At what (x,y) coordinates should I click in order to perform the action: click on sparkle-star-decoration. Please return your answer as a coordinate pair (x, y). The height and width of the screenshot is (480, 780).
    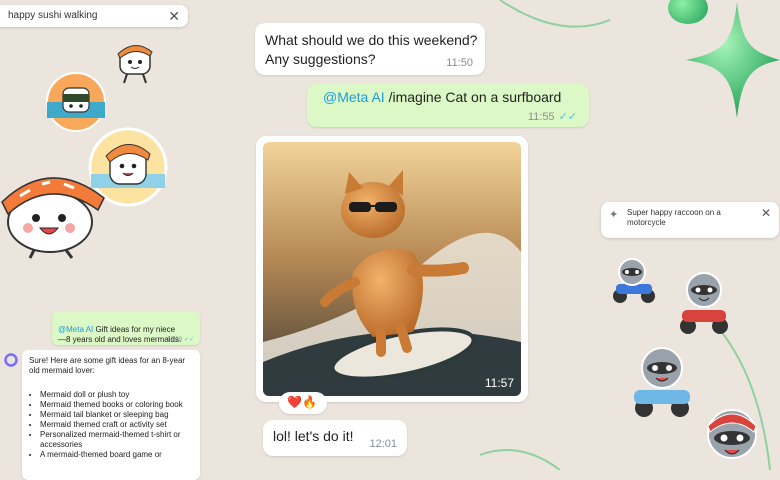
    Looking at the image, I should click on (733, 60).